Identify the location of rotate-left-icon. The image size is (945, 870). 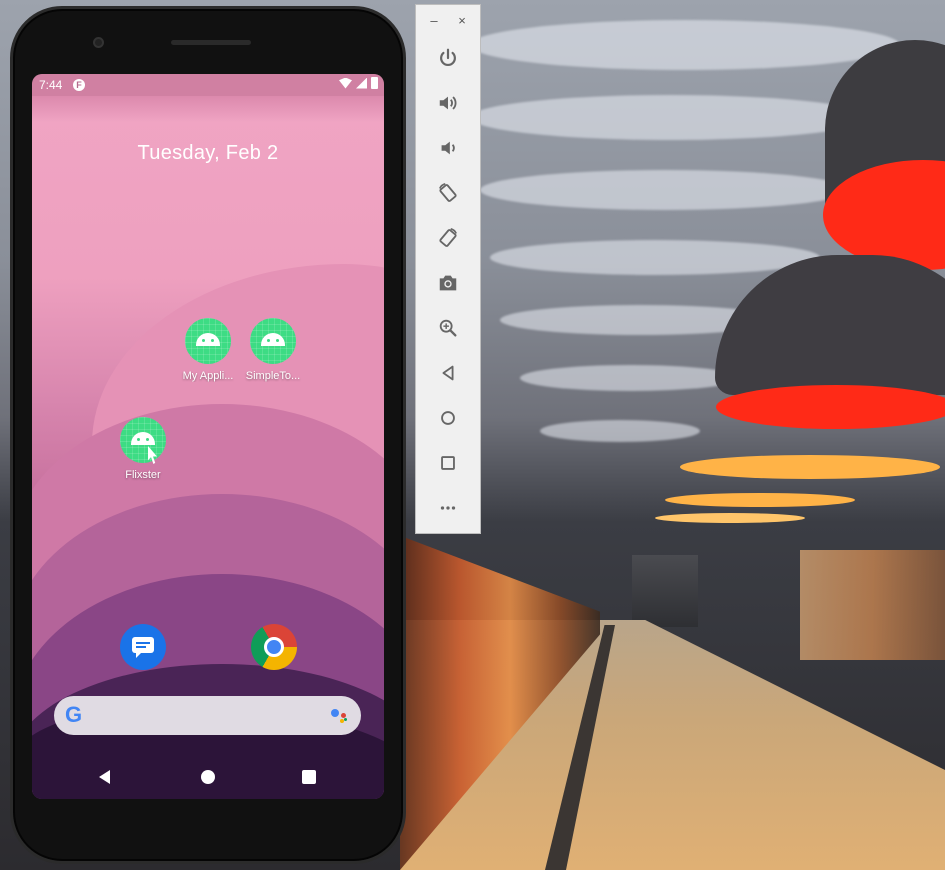
(447, 192).